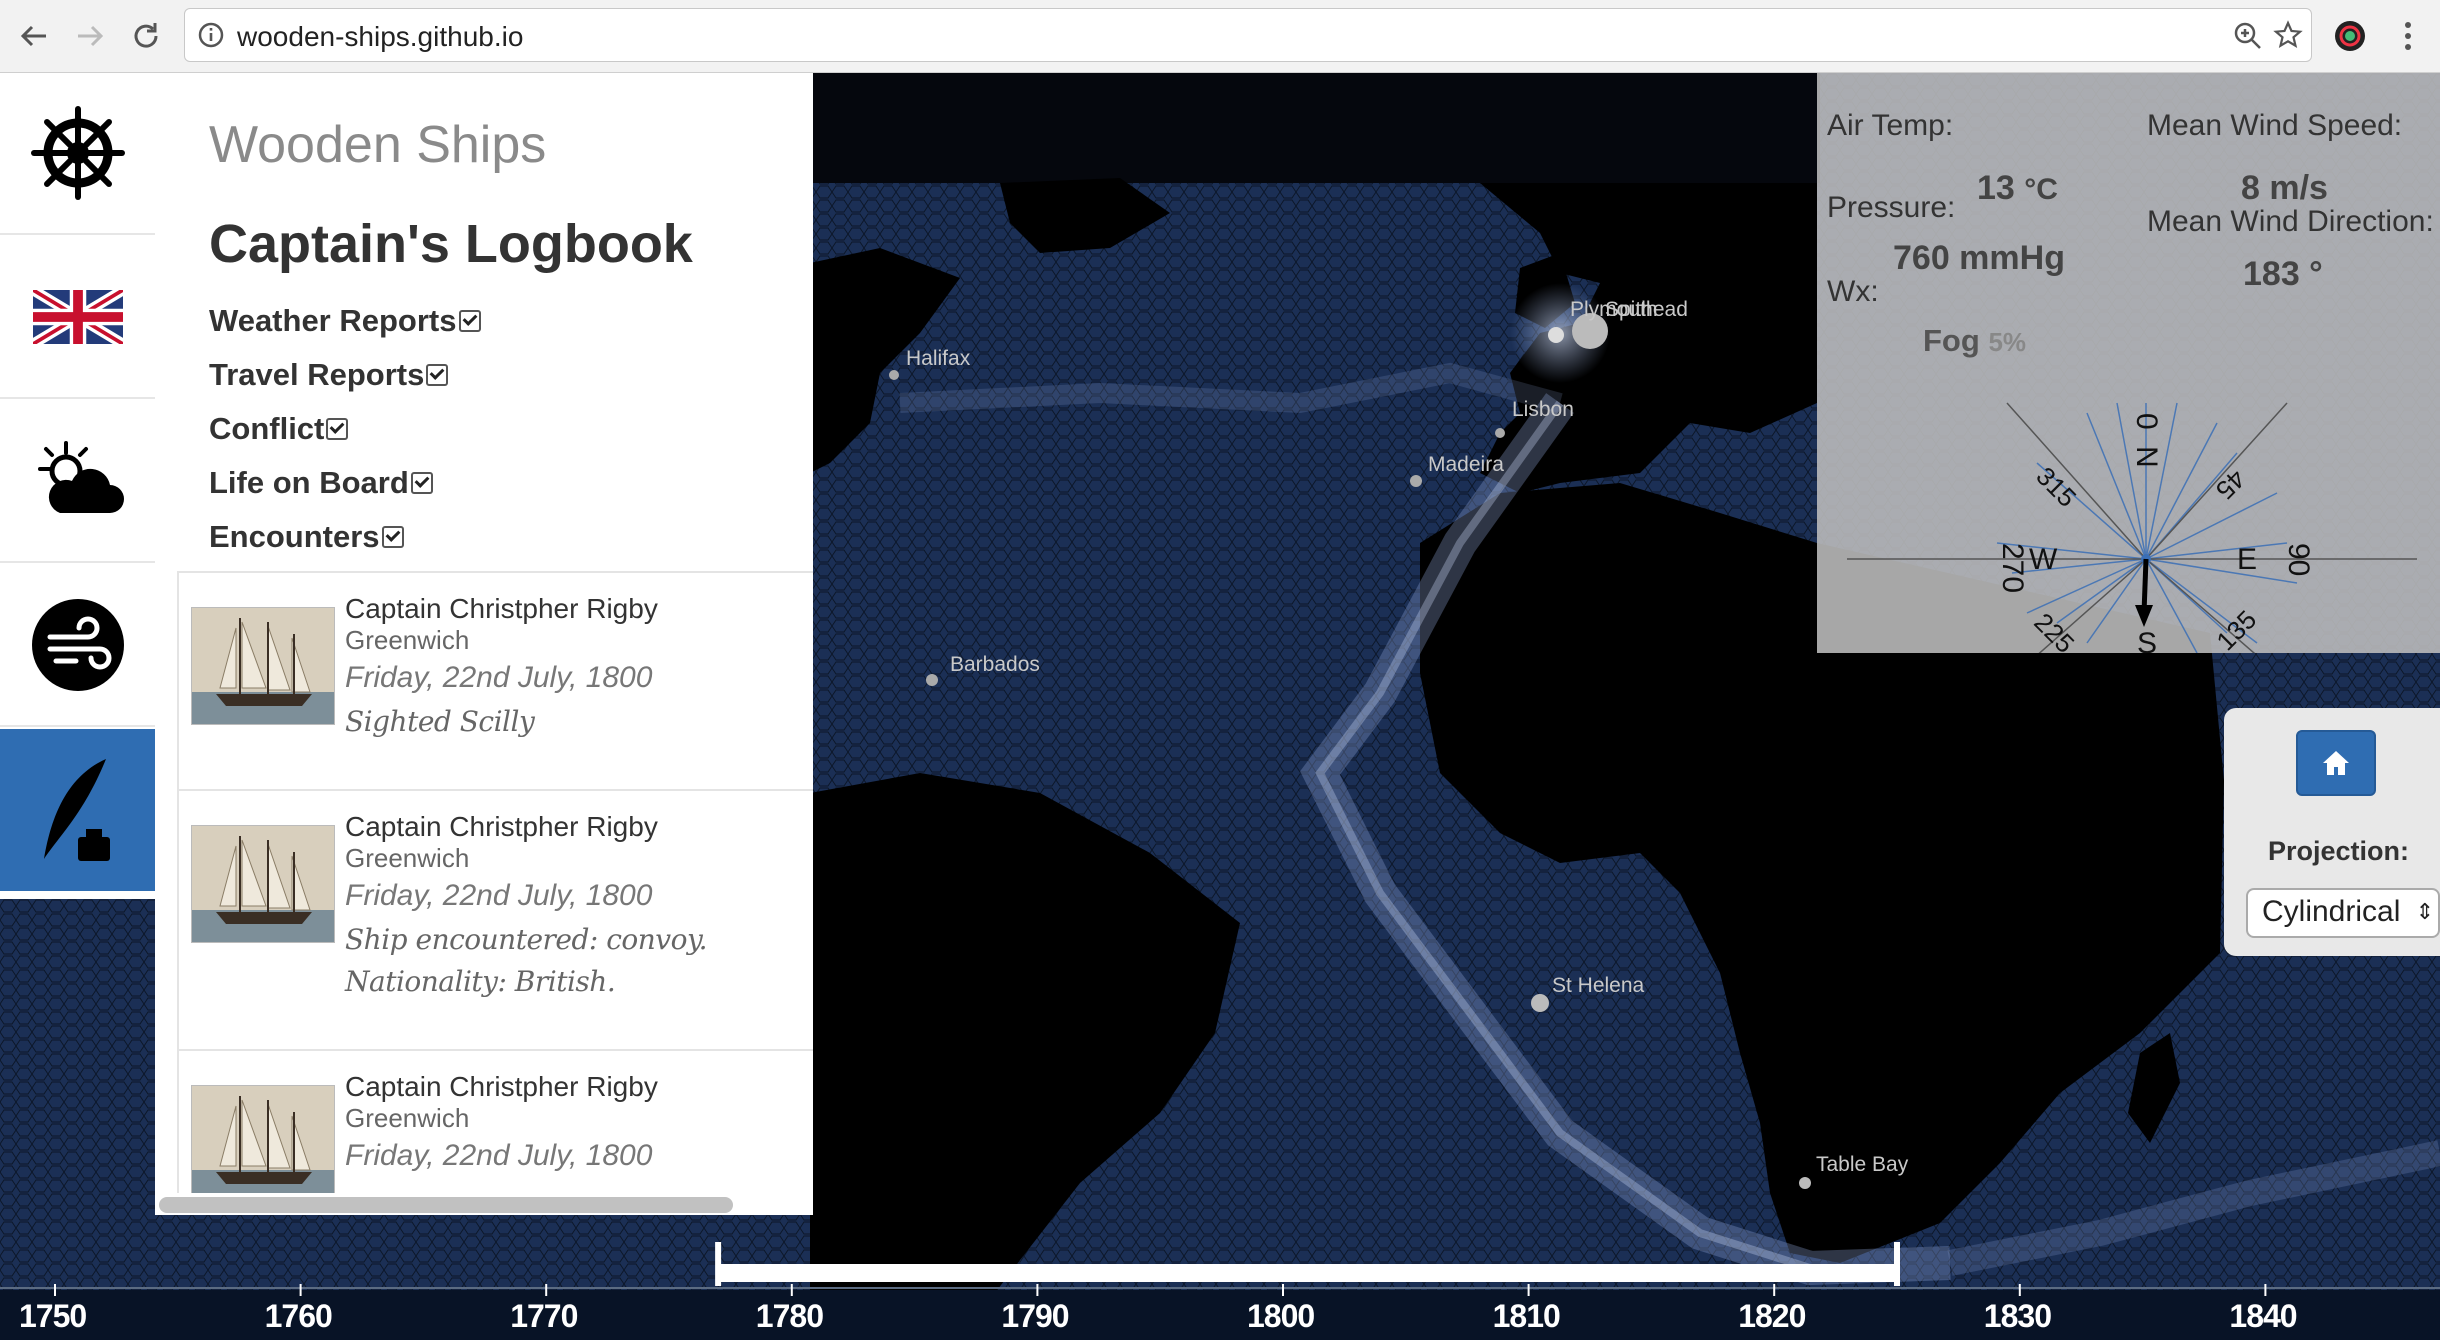  I want to click on compass-e: E, so click(2247, 559).